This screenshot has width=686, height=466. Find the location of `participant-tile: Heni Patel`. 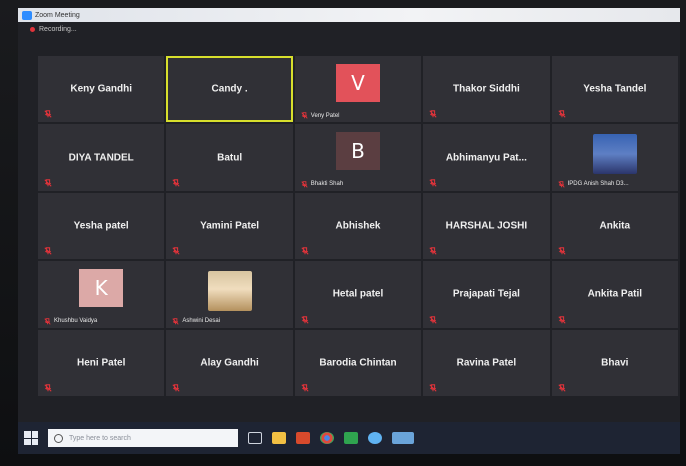

participant-tile: Heni Patel is located at coordinates (101, 362).